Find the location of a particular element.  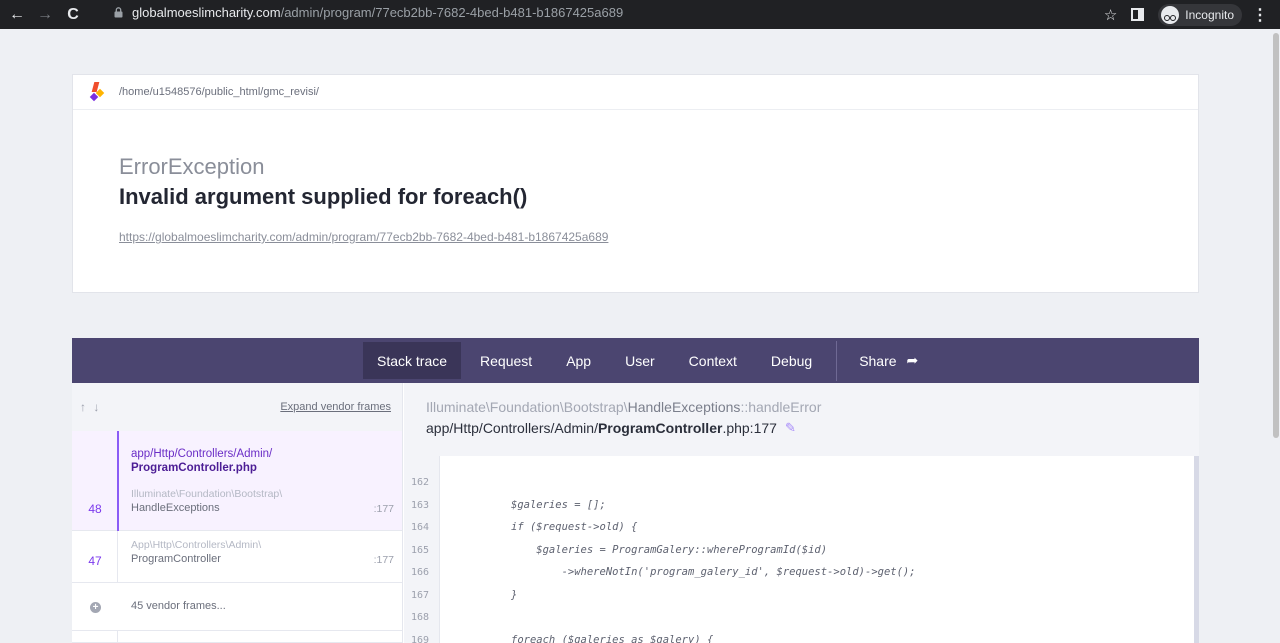

incognito-badge: Incognito is located at coordinates (1200, 14).